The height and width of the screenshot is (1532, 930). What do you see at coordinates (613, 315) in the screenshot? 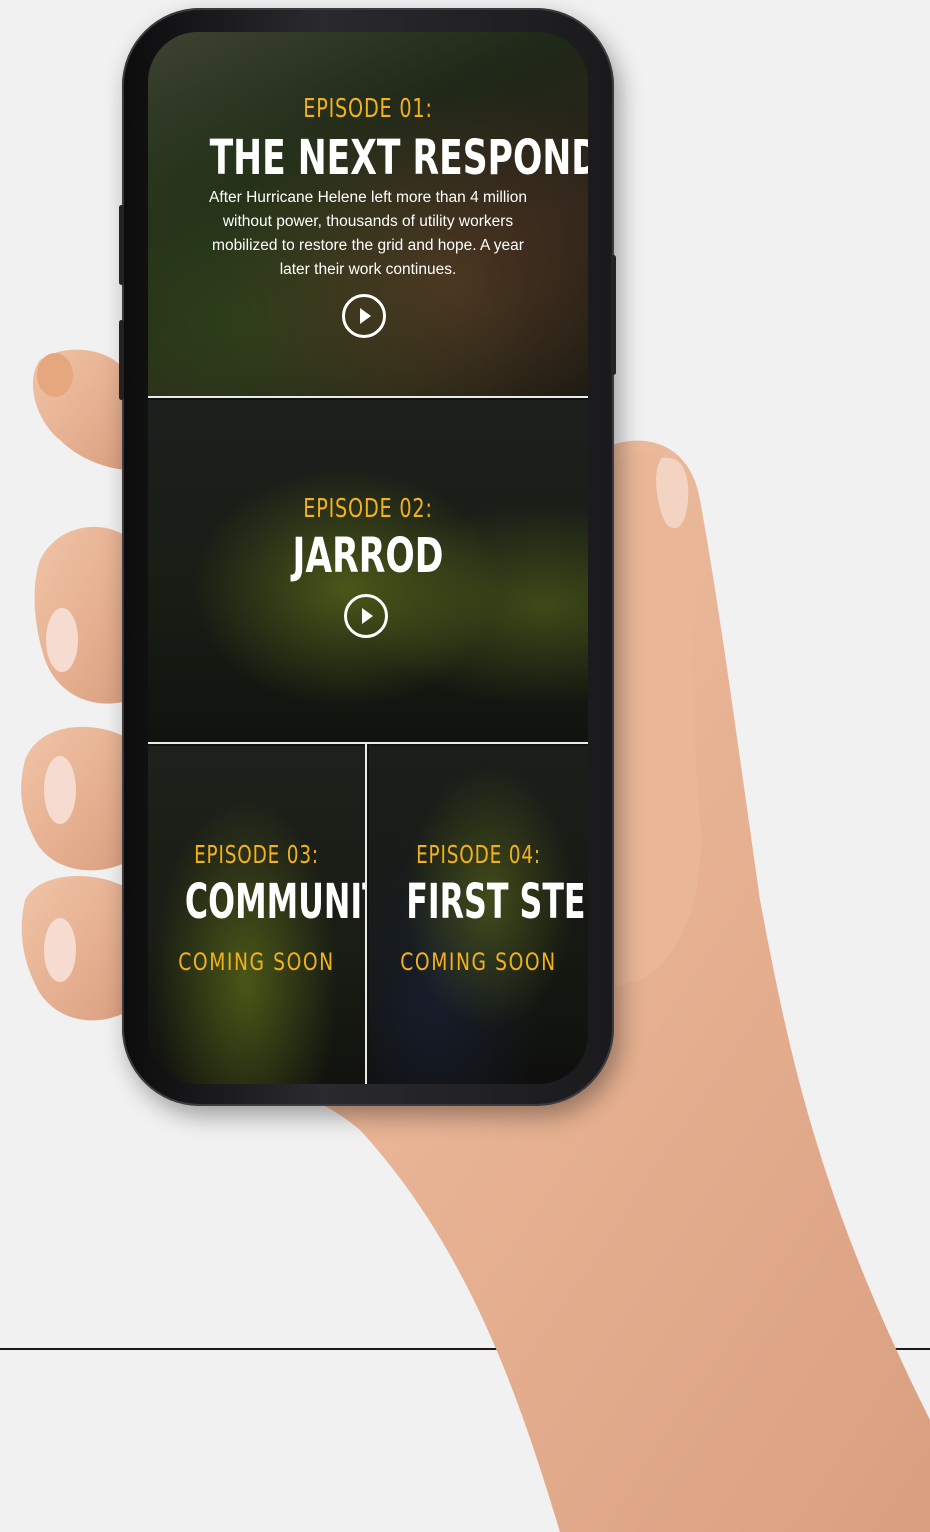
I see `phone-power-button` at bounding box center [613, 315].